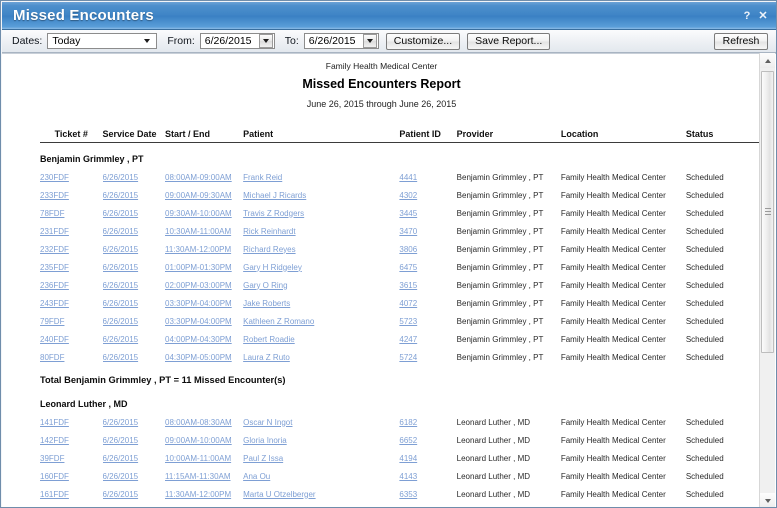 This screenshot has width=777, height=508. Describe the element at coordinates (266, 303) in the screenshot. I see `cell-patient-link: Jake Roberts` at that location.